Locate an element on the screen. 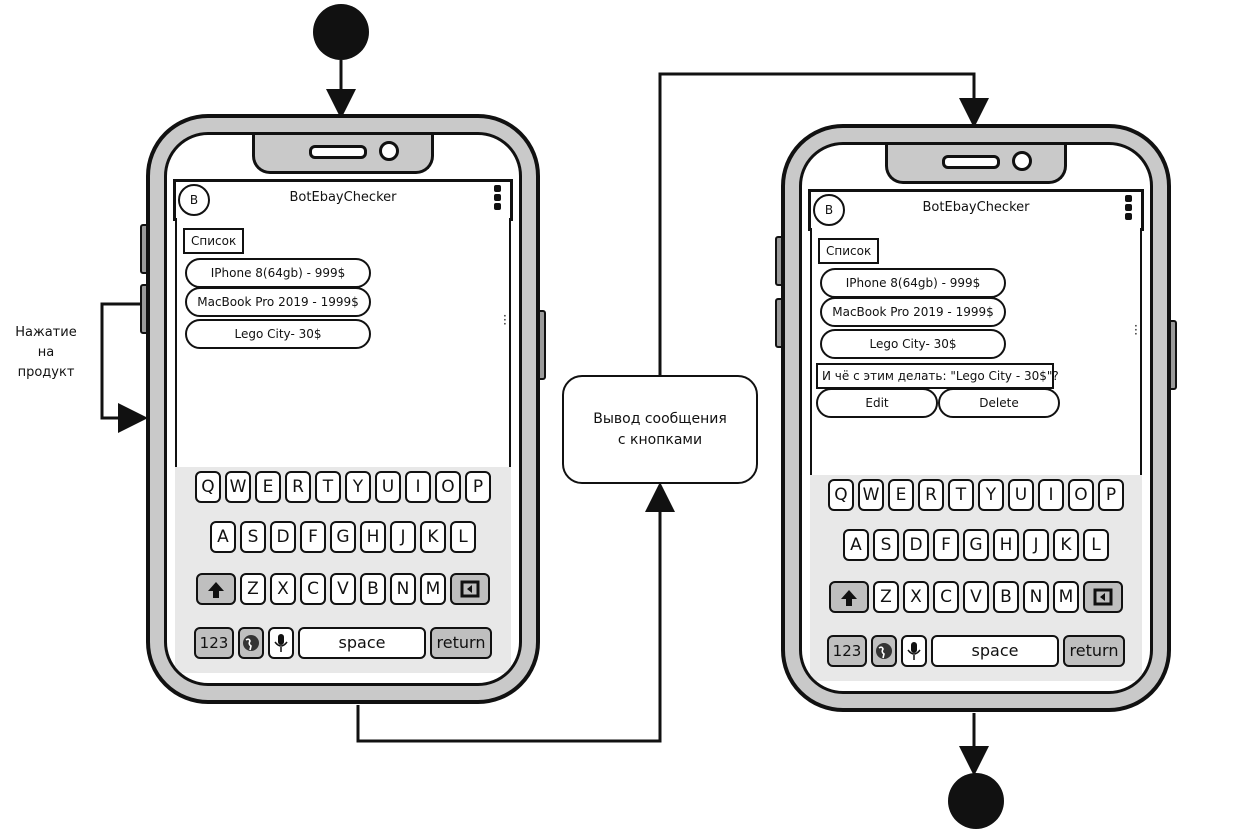 This screenshot has width=1242, height=833. notch is located at coordinates (343, 154).